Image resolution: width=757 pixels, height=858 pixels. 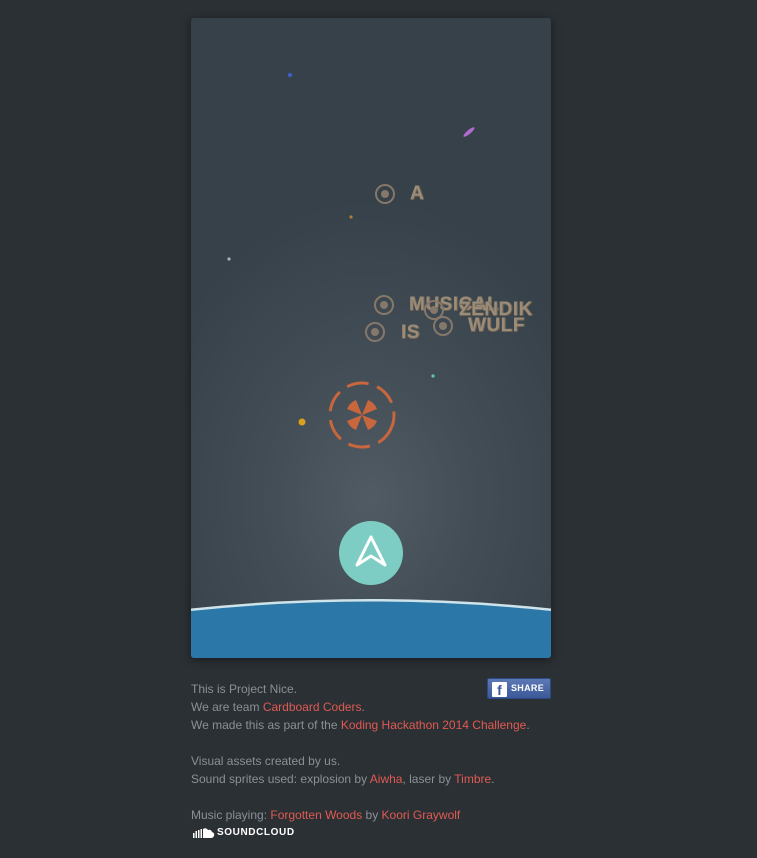 I want to click on forgotten-woods-link: Forgotten Woods, so click(x=316, y=815).